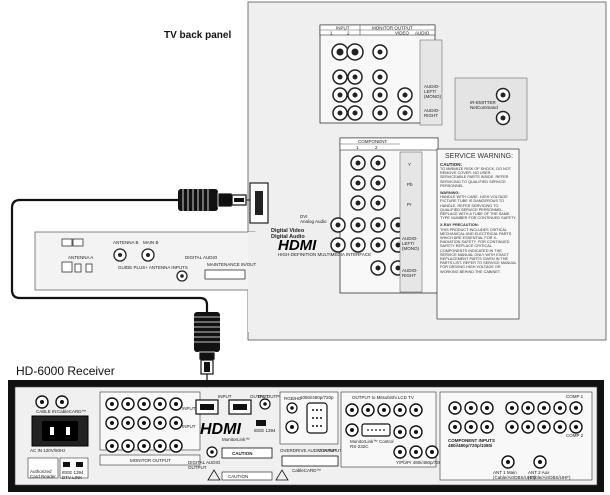 Image resolution: width=610 pixels, height=495 pixels. I want to click on rx-label-ieee: IEEE 1394 DTV LINK, so click(73, 475).